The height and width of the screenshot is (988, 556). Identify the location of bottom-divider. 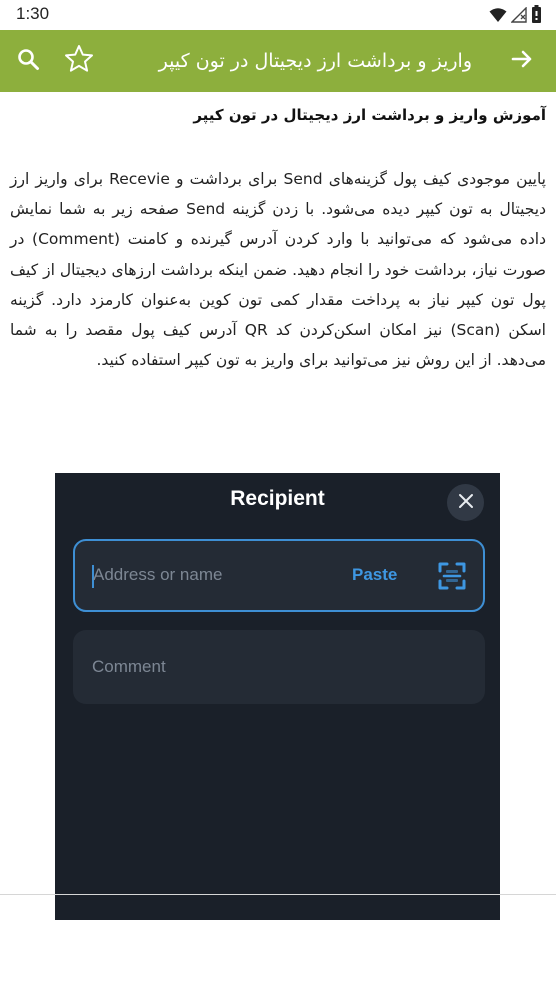
(278, 894).